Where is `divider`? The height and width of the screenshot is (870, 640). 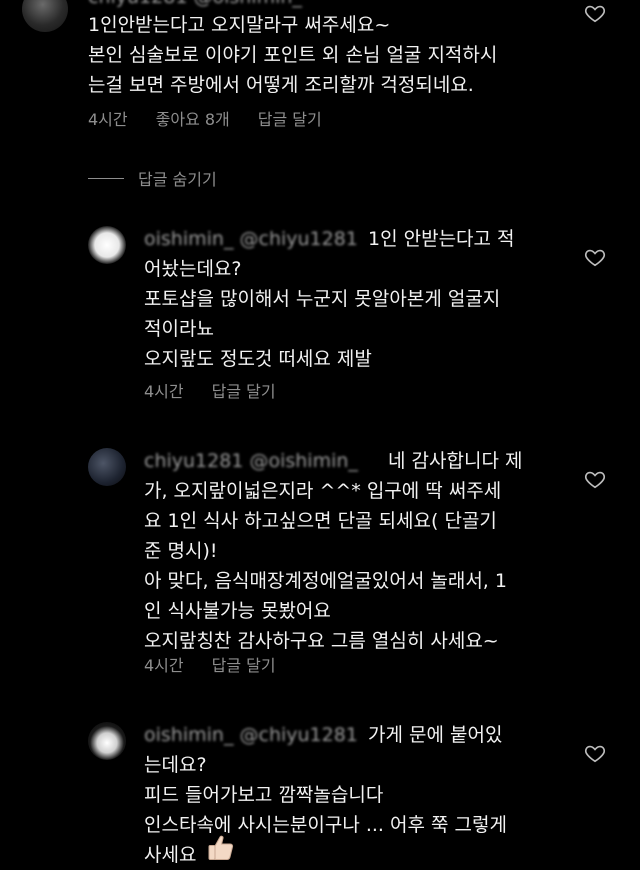 divider is located at coordinates (106, 178).